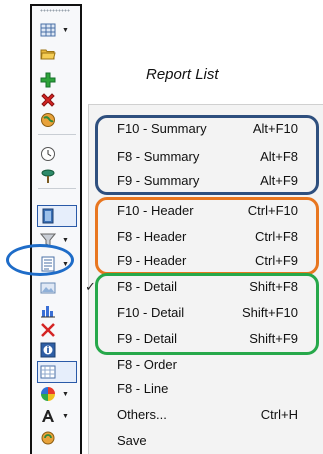 The width and height of the screenshot is (323, 454). What do you see at coordinates (57, 438) in the screenshot?
I see `sync-button` at bounding box center [57, 438].